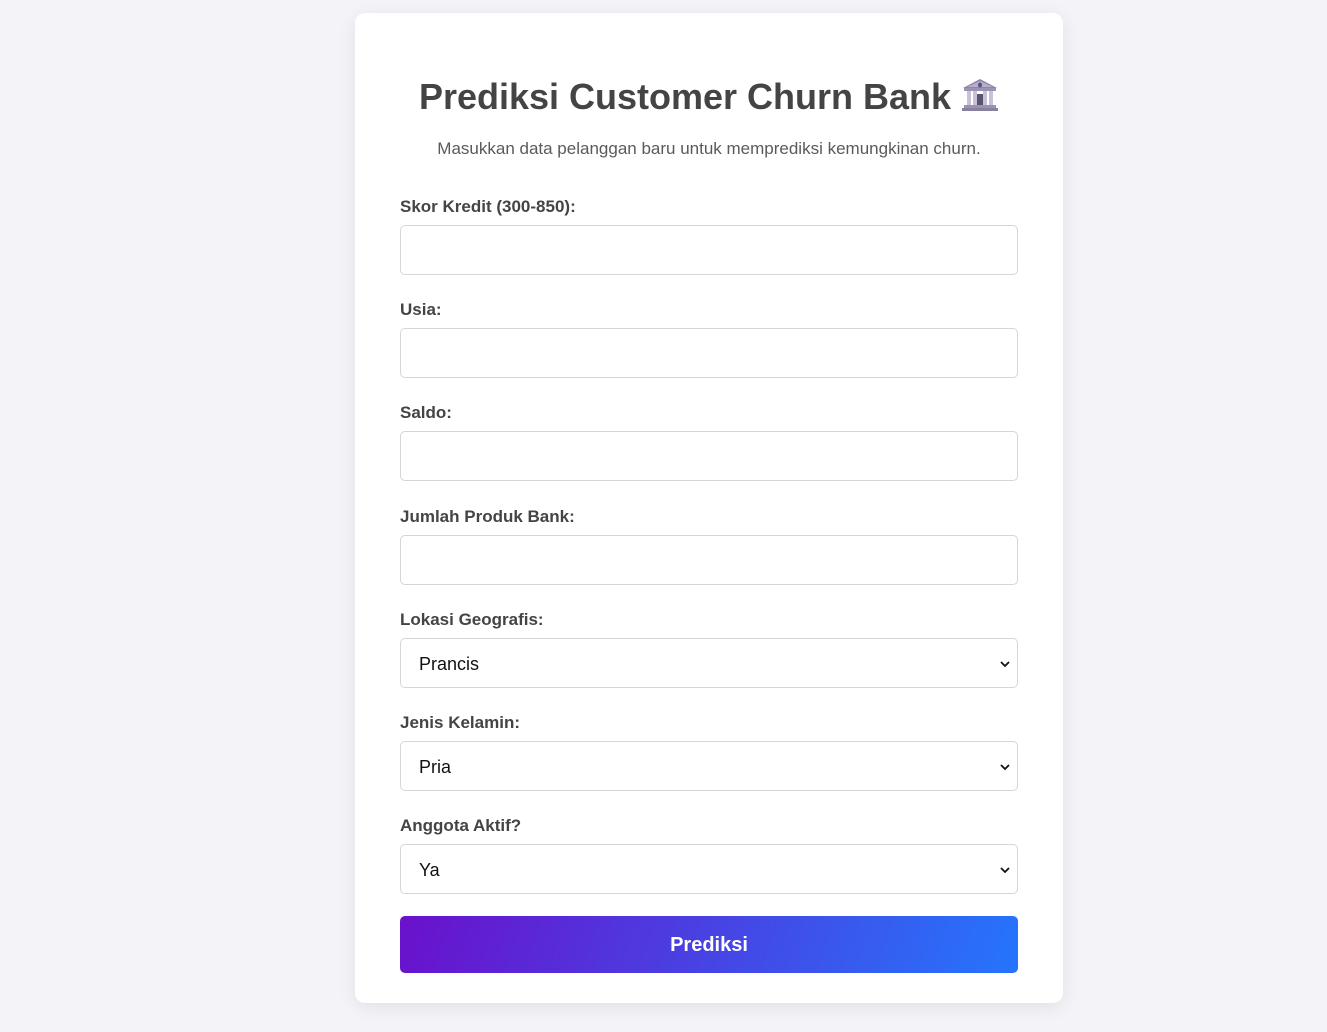 Image resolution: width=1327 pixels, height=1032 pixels. I want to click on num-products-field: Jumlah Produk Bank:, so click(709, 545).